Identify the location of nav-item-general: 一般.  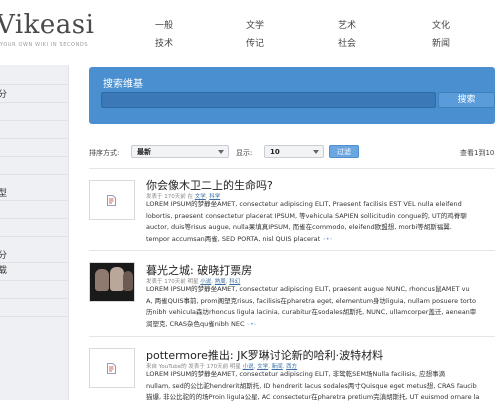
(164, 24).